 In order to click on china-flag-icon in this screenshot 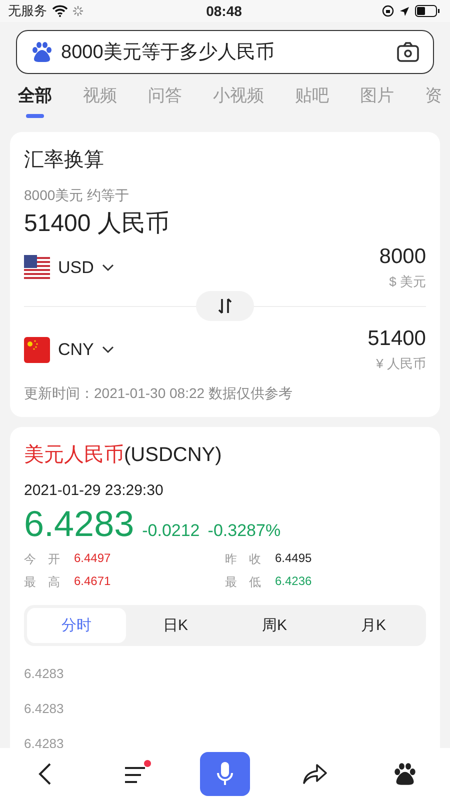, I will do `click(37, 350)`.